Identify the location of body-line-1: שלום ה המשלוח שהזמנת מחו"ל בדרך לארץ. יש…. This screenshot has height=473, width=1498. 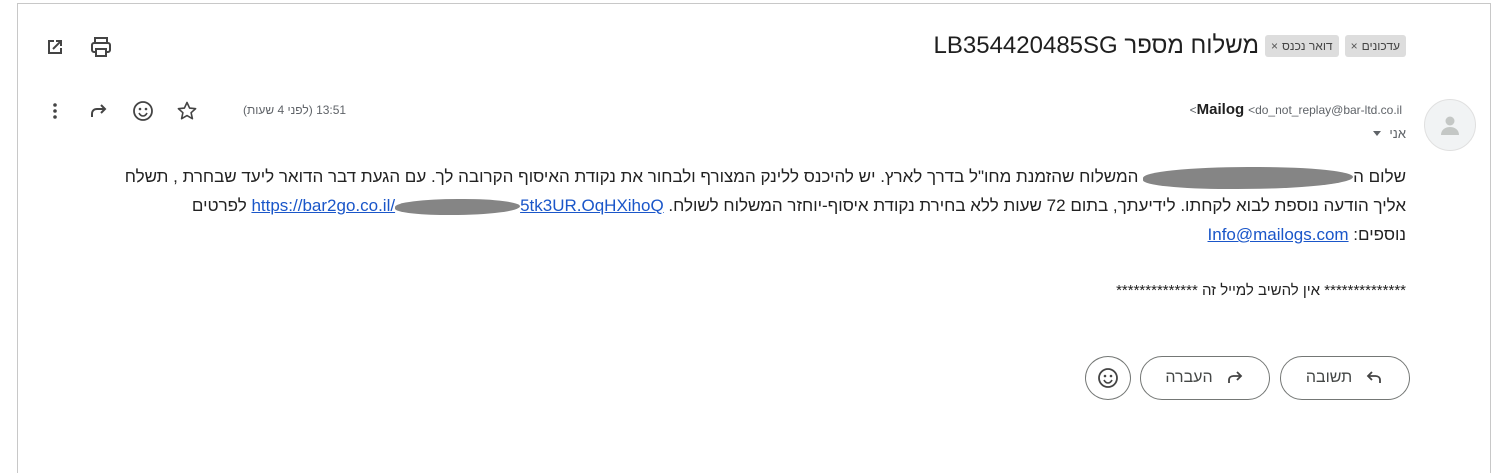
(738, 176).